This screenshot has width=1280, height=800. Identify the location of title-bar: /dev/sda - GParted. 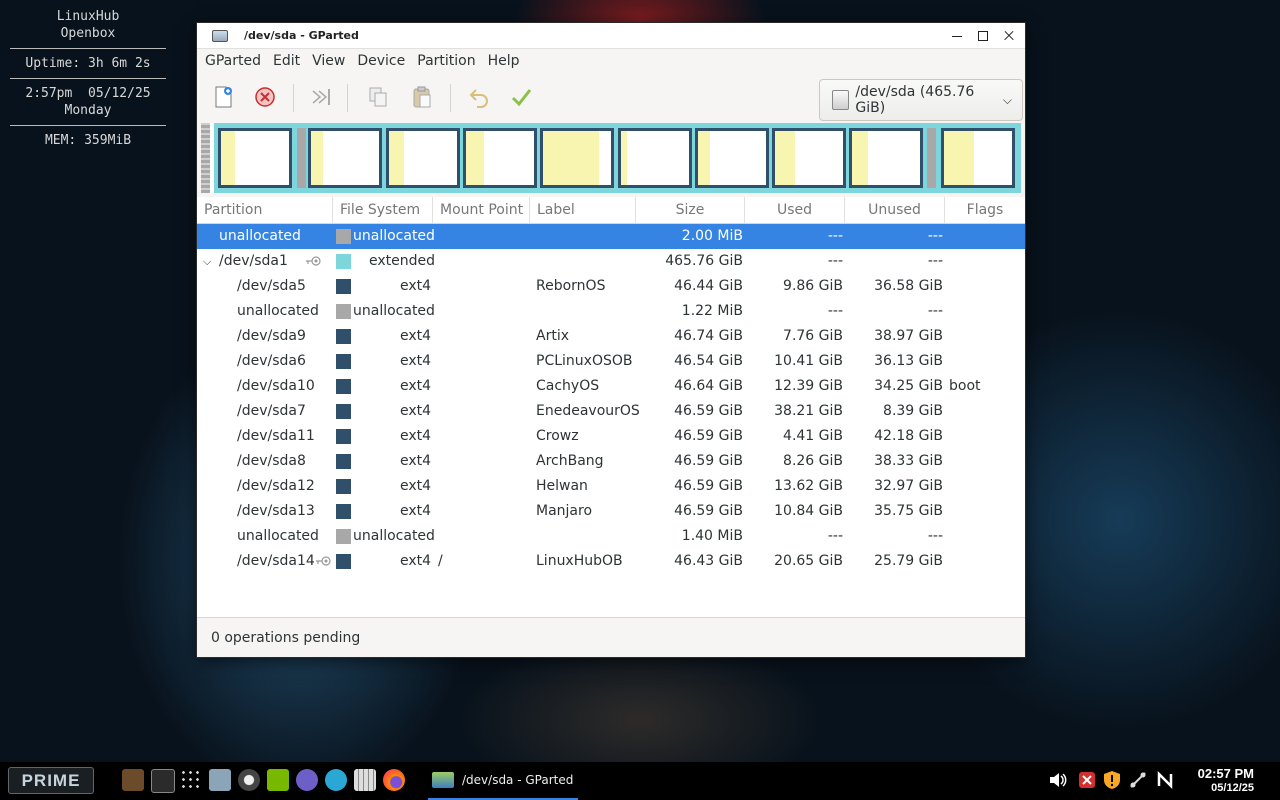
(611, 36).